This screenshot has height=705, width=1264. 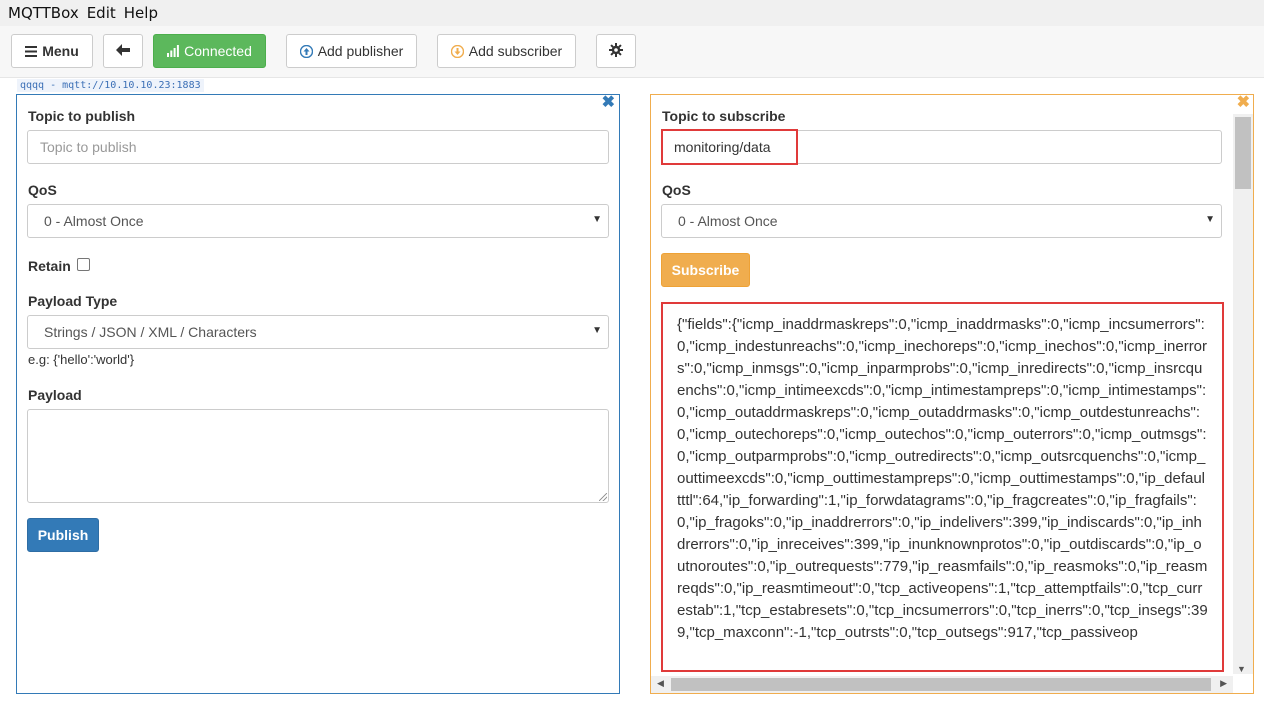 I want to click on publish-qos-value: 0 - Almost Once, so click(x=94, y=221).